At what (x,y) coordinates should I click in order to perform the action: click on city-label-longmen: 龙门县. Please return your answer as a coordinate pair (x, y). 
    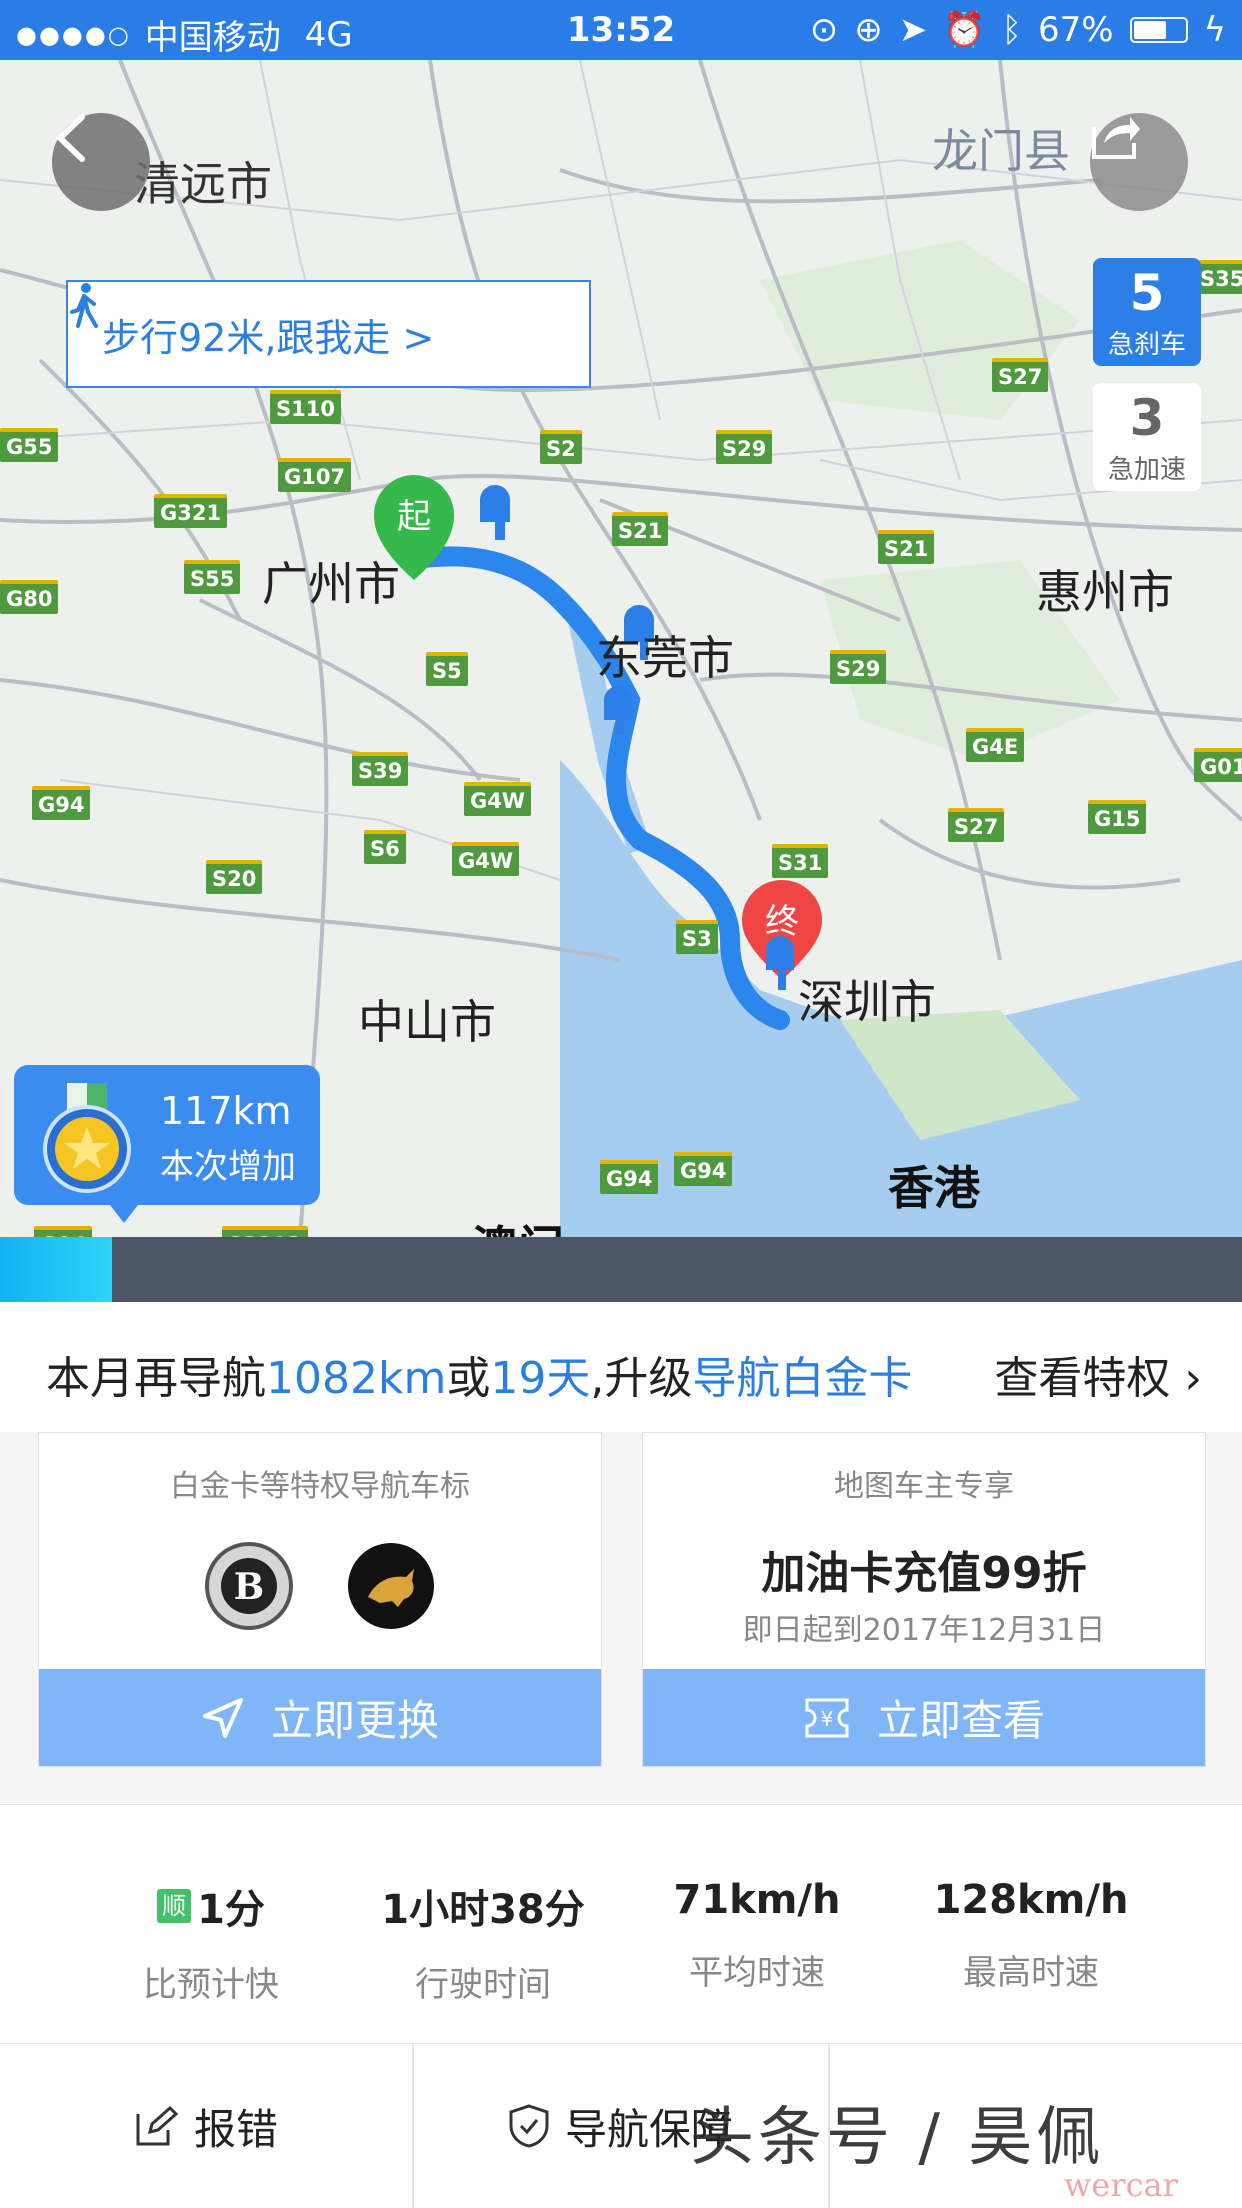
    Looking at the image, I should click on (1001, 151).